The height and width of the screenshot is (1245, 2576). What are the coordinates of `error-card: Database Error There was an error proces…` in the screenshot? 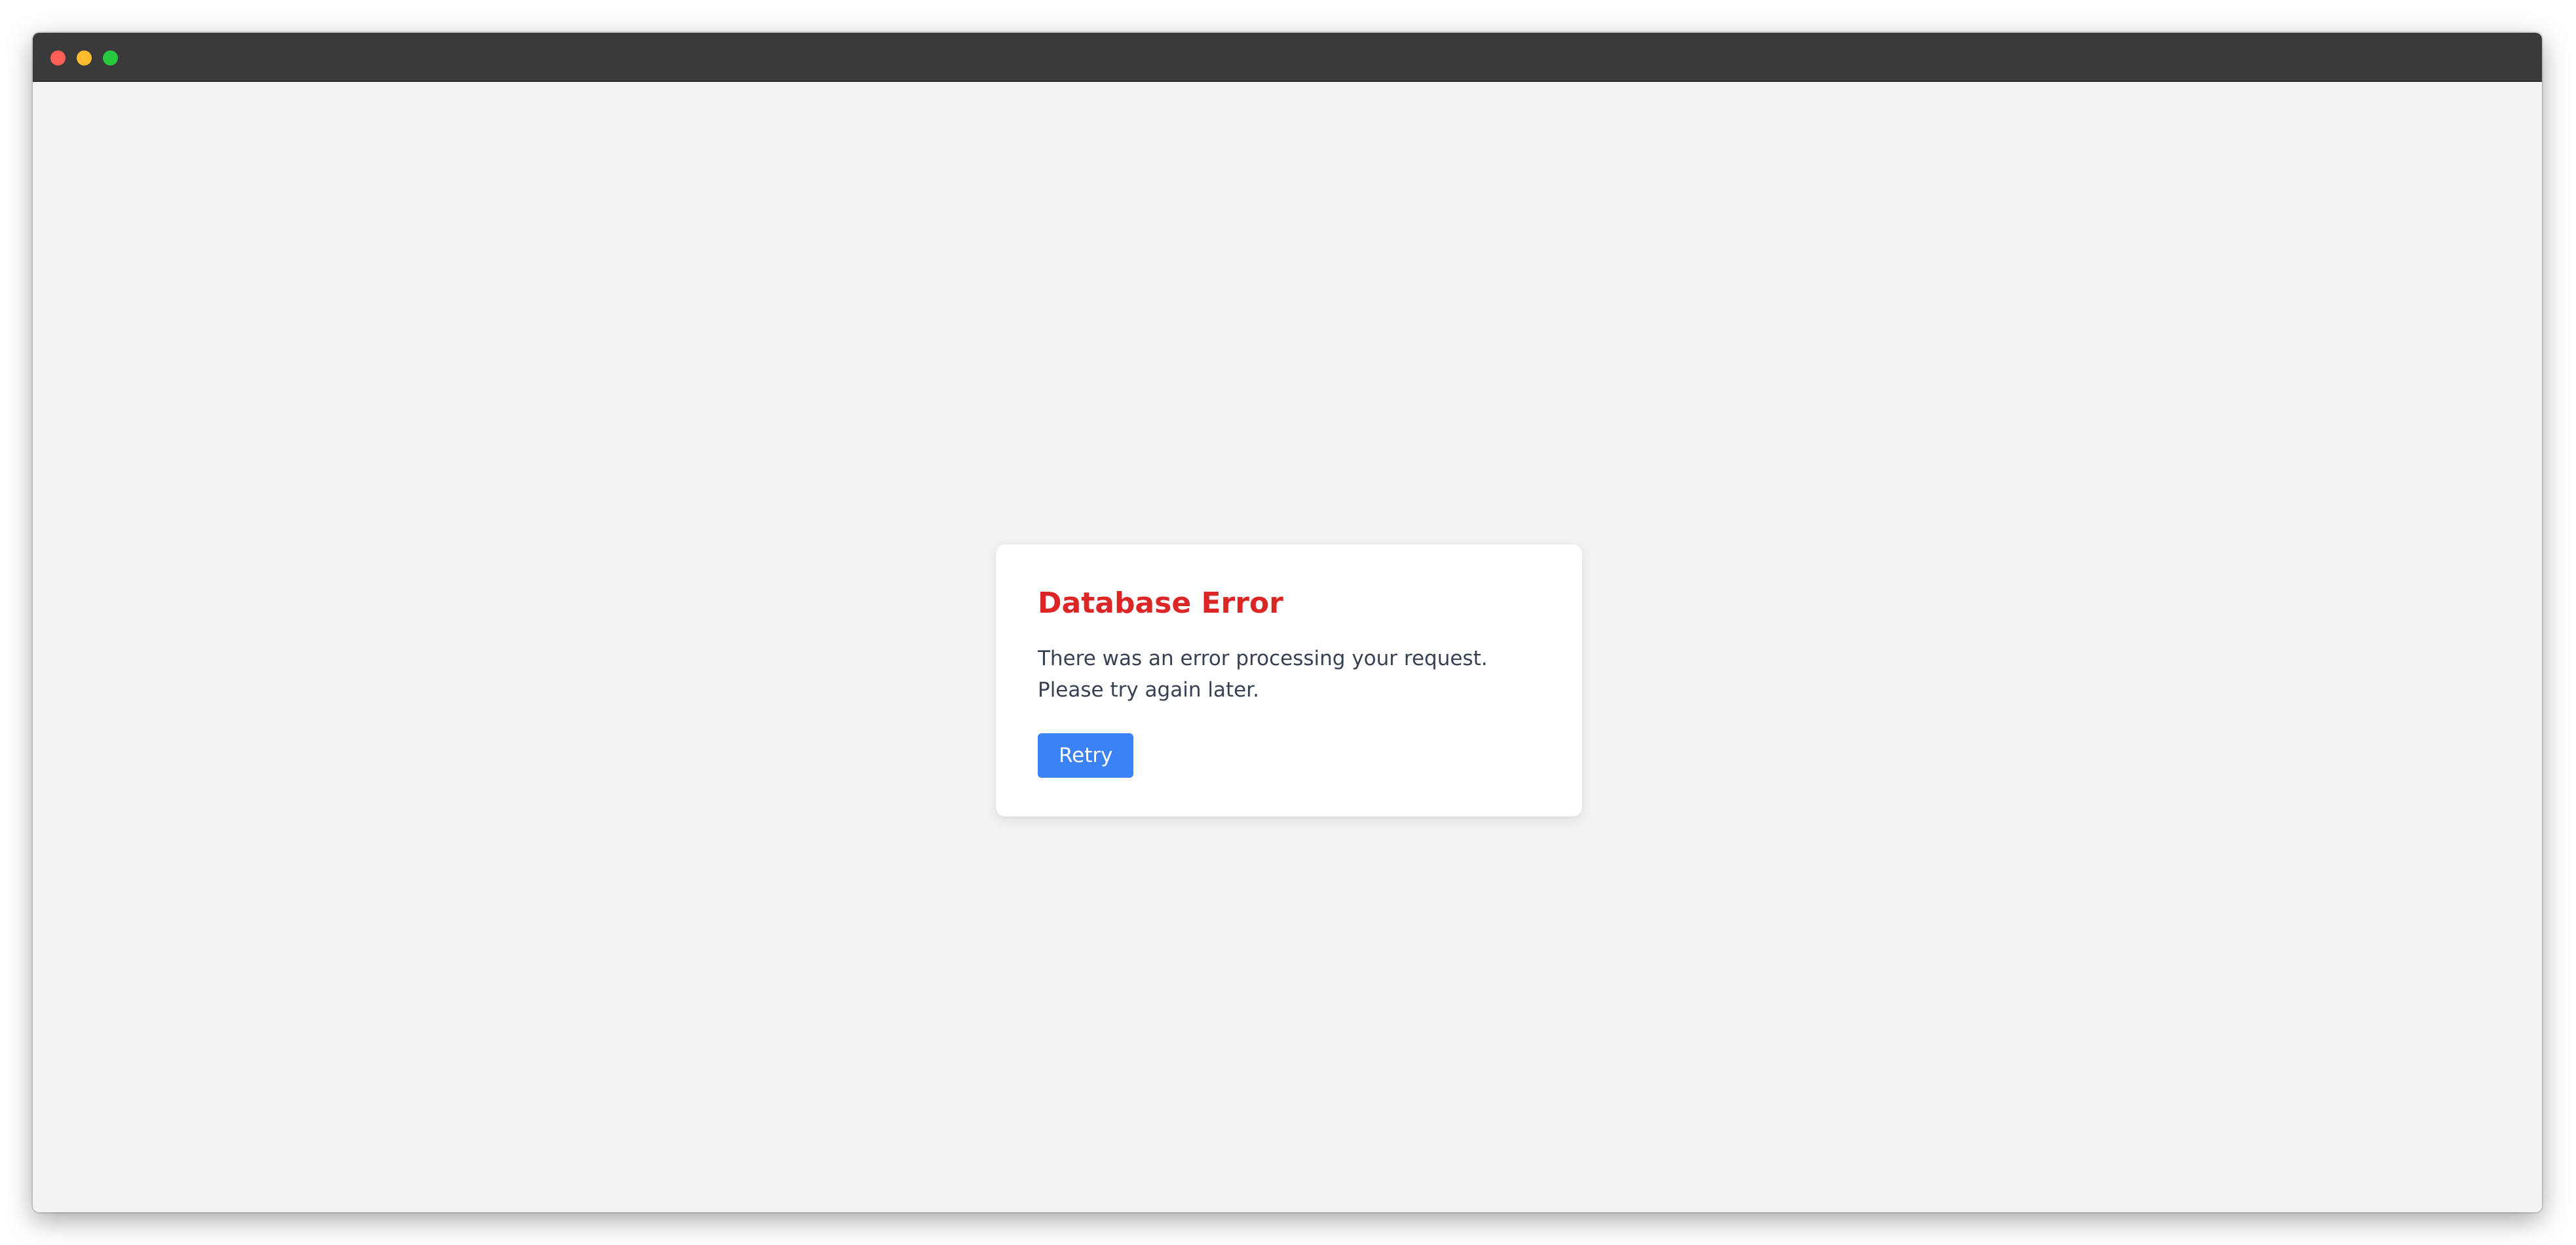 It's located at (1289, 680).